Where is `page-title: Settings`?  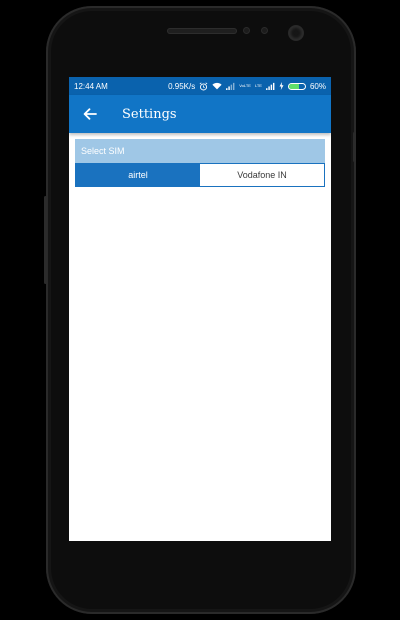
page-title: Settings is located at coordinates (149, 114).